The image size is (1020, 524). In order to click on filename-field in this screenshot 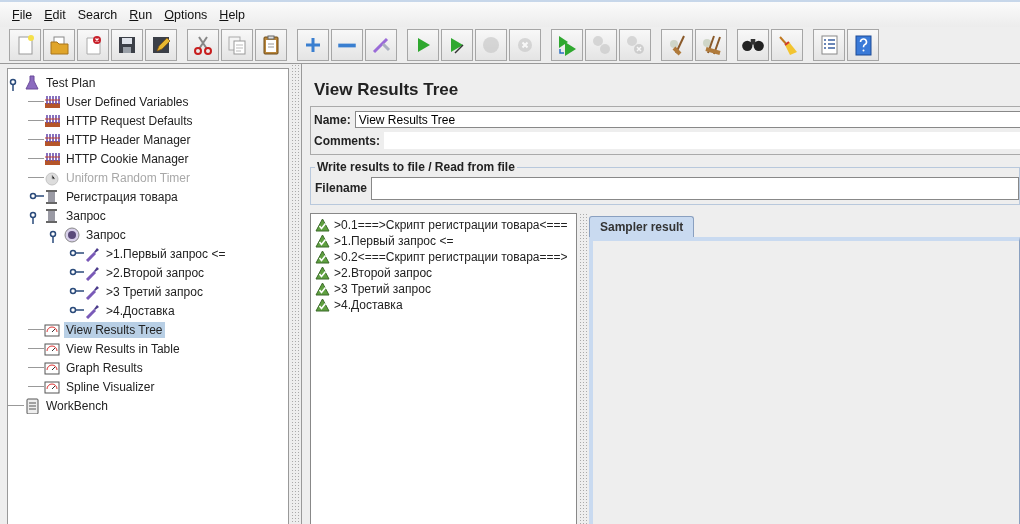, I will do `click(695, 188)`.